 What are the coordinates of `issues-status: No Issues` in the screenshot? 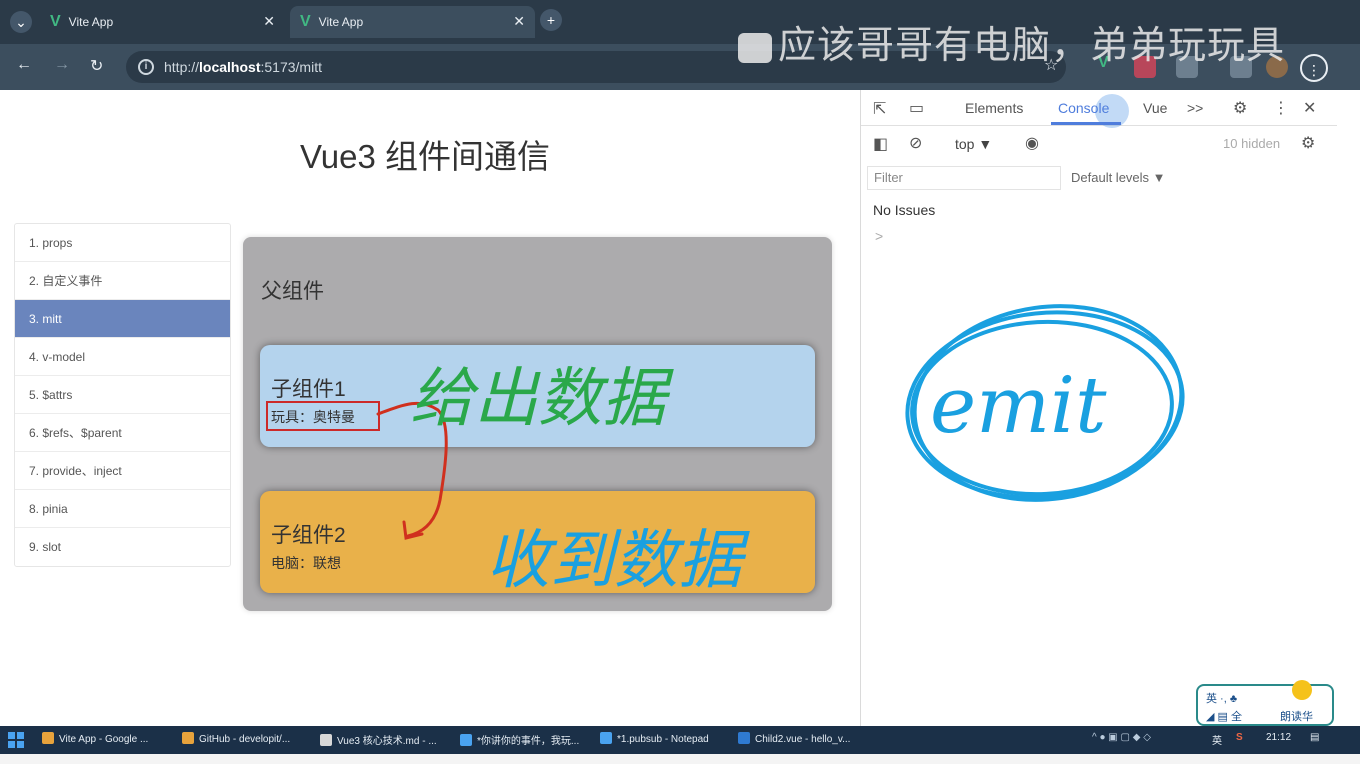 It's located at (904, 210).